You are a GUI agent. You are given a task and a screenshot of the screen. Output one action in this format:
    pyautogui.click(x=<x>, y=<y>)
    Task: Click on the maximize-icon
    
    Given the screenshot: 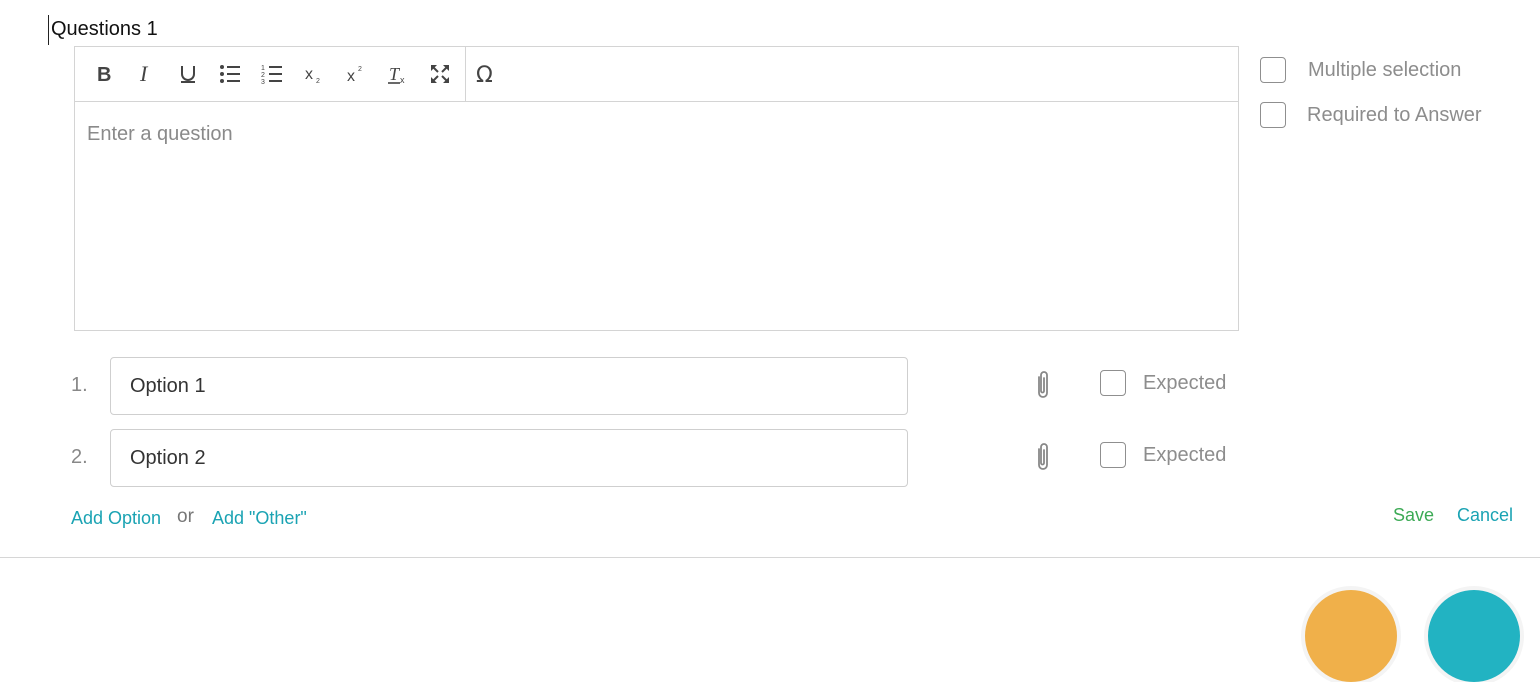 What is the action you would take?
    pyautogui.click(x=440, y=74)
    